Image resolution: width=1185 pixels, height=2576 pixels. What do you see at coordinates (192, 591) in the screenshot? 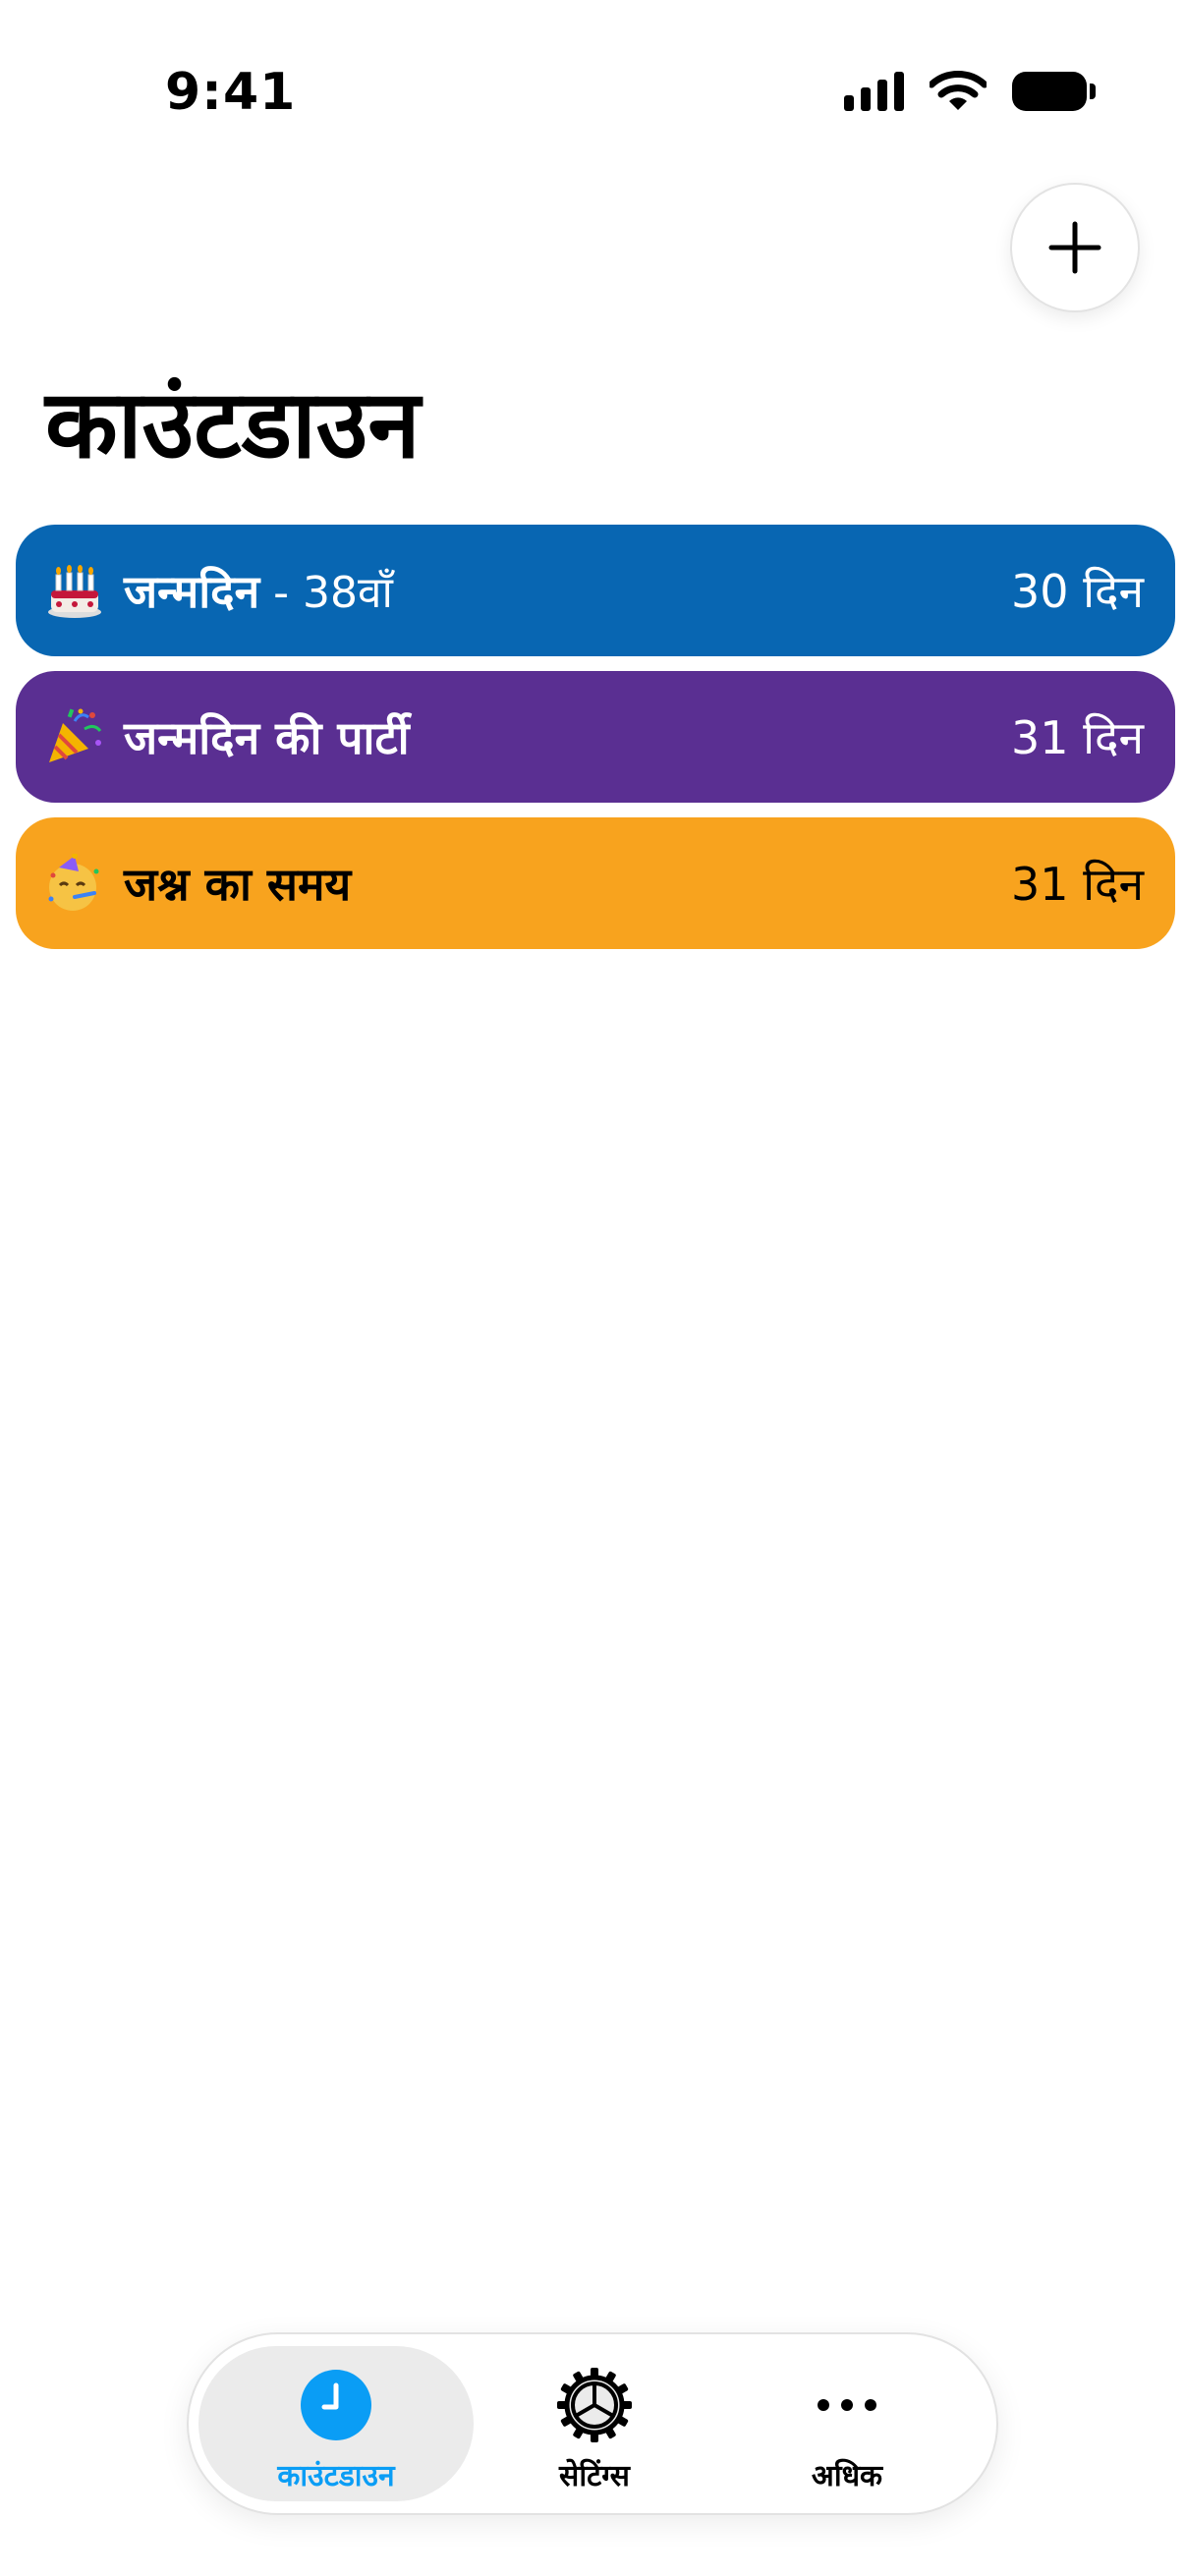
I see `countdown-title: जन्मदिन` at bounding box center [192, 591].